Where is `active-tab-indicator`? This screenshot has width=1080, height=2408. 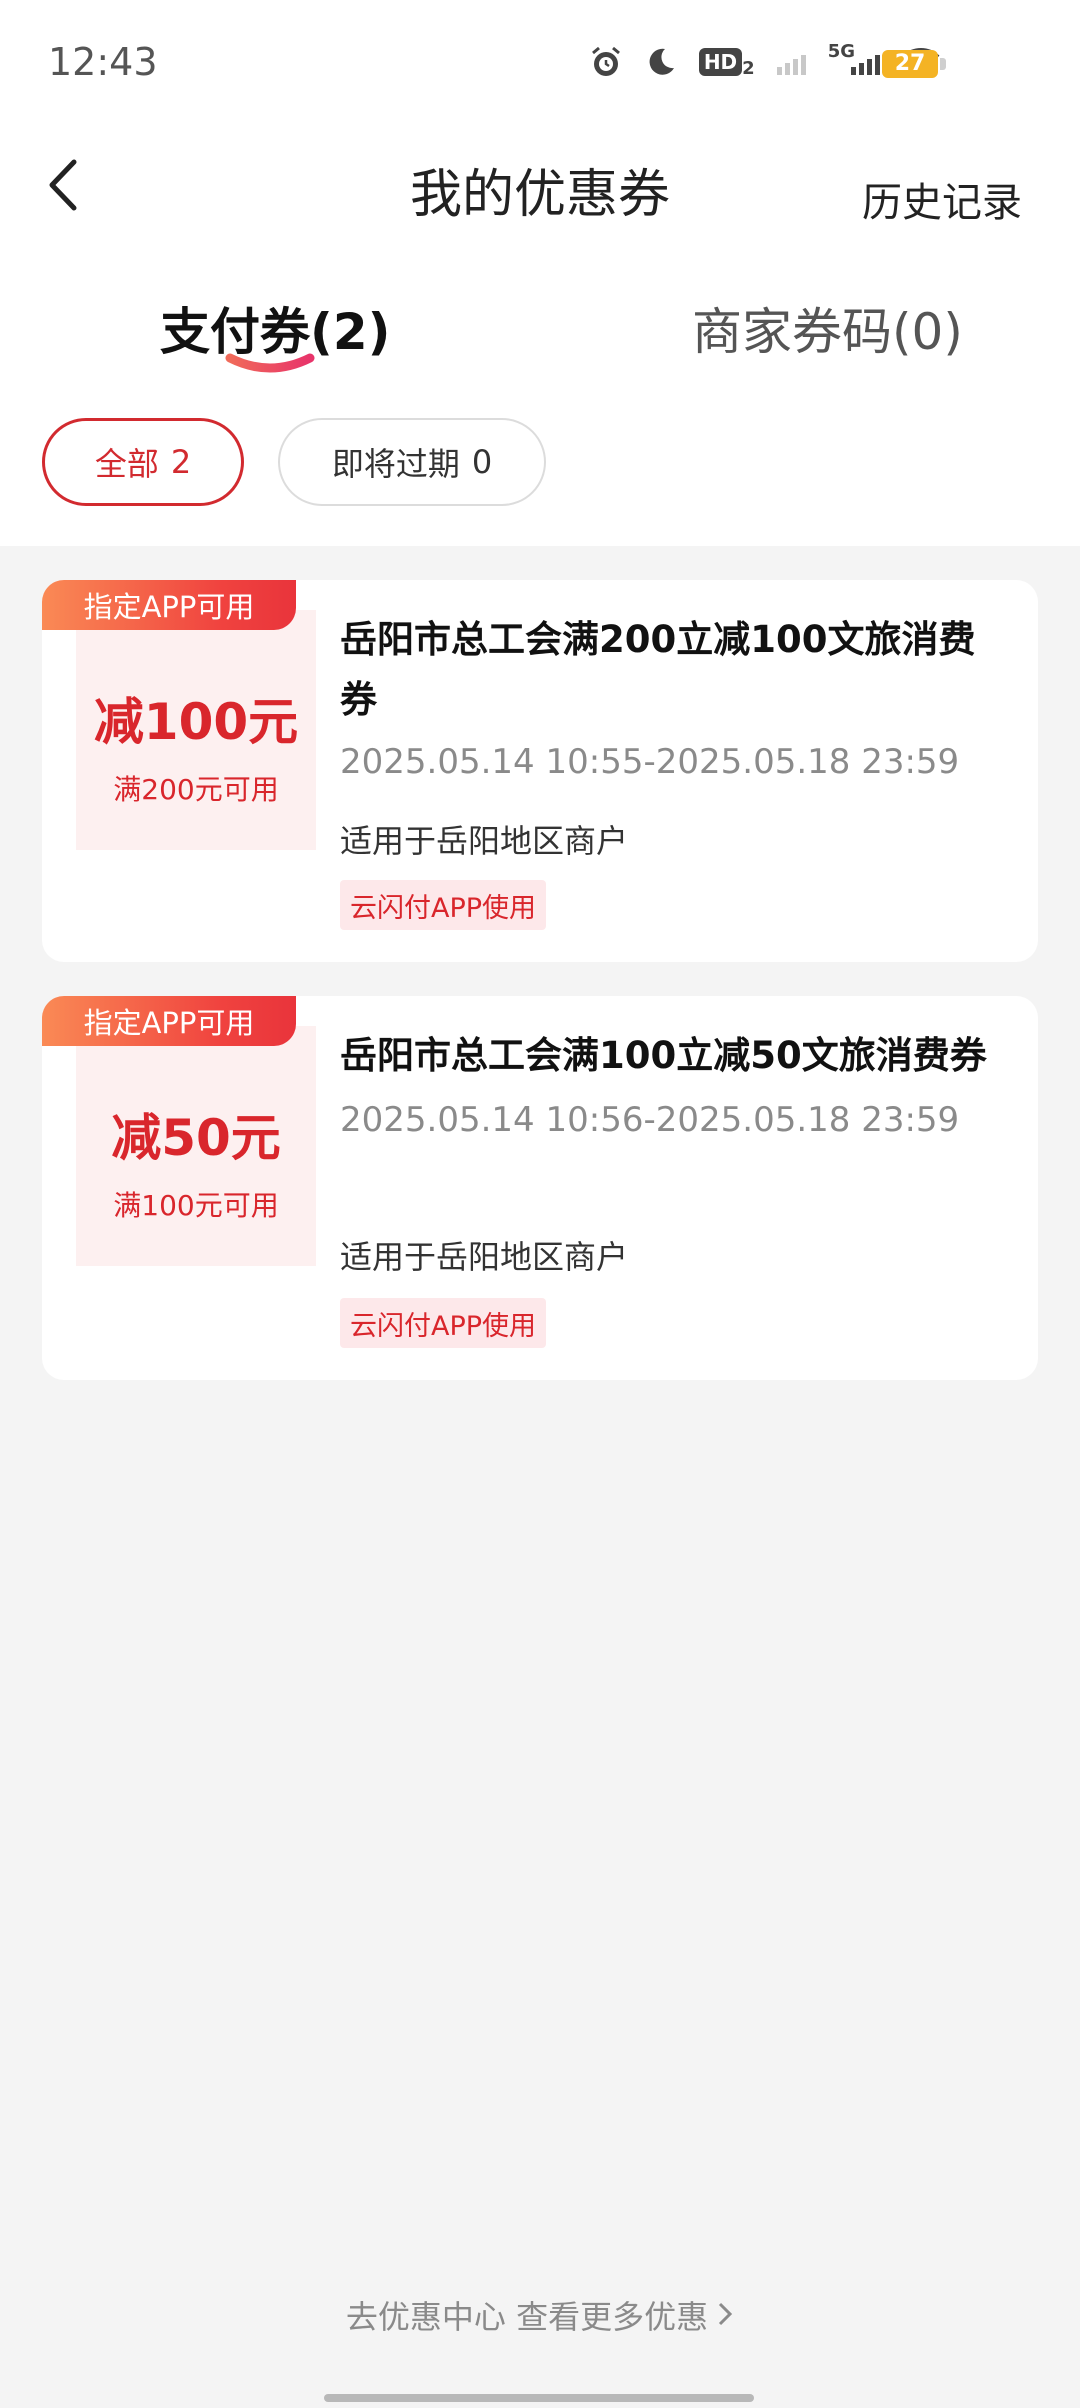
active-tab-indicator is located at coordinates (270, 363).